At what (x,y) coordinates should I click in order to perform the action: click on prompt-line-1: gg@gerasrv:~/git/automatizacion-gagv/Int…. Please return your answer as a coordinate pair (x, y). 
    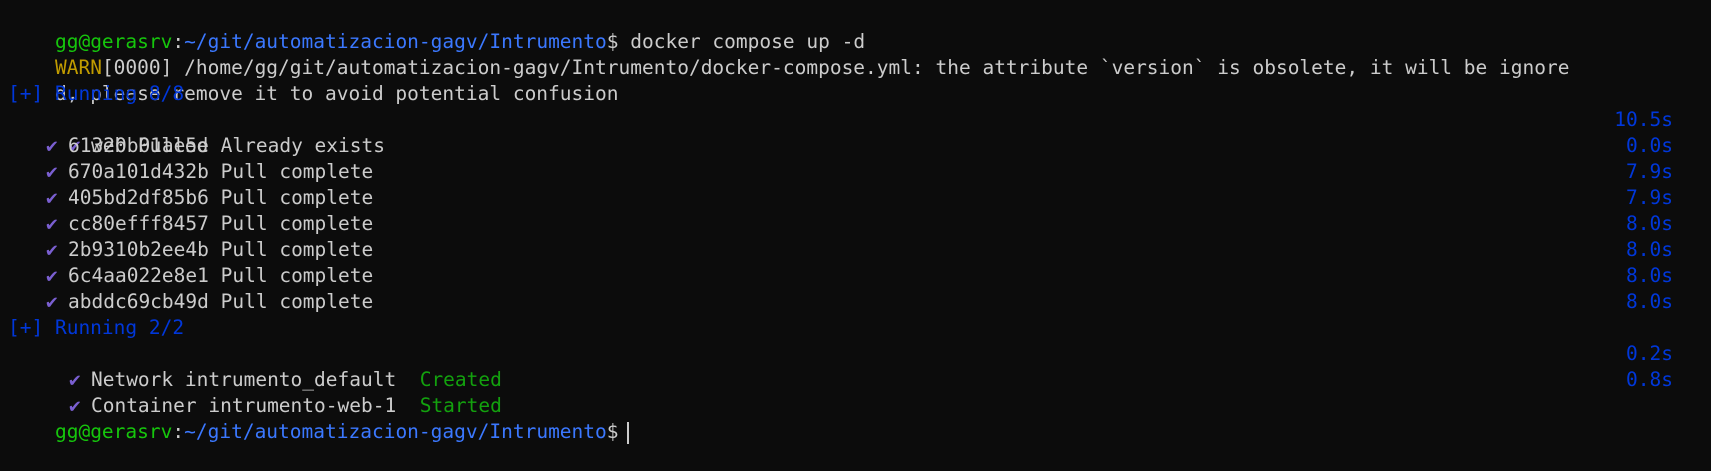
    Looking at the image, I should click on (859, 28).